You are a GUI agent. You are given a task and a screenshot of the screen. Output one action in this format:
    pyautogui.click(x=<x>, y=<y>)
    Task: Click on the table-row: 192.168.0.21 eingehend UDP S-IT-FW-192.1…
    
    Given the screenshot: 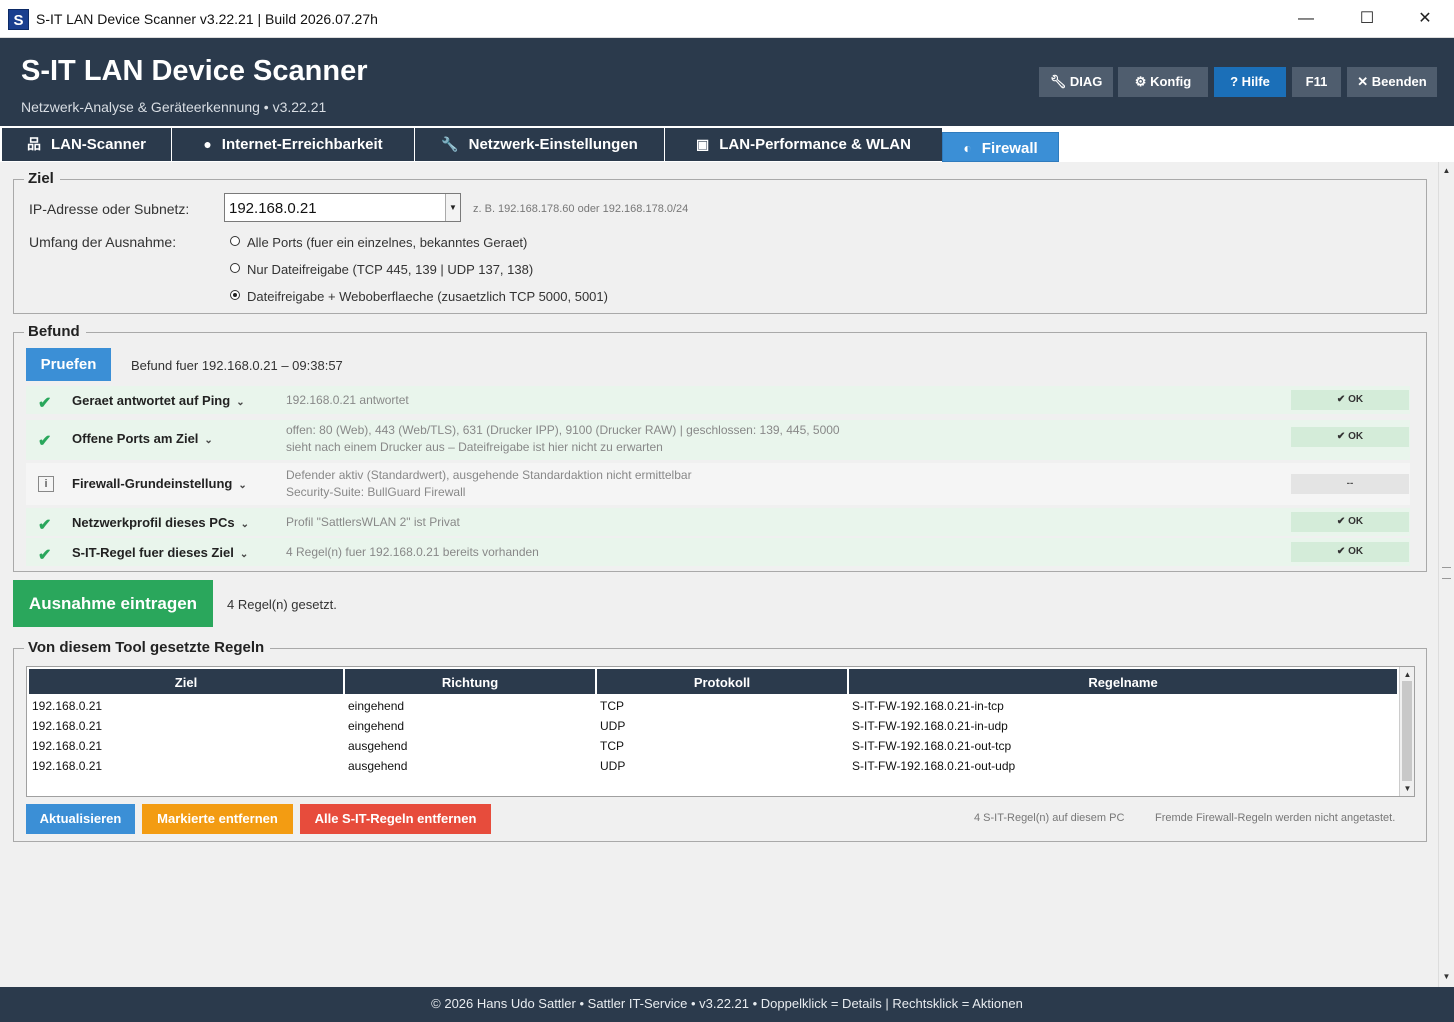 What is the action you would take?
    pyautogui.click(x=712, y=727)
    